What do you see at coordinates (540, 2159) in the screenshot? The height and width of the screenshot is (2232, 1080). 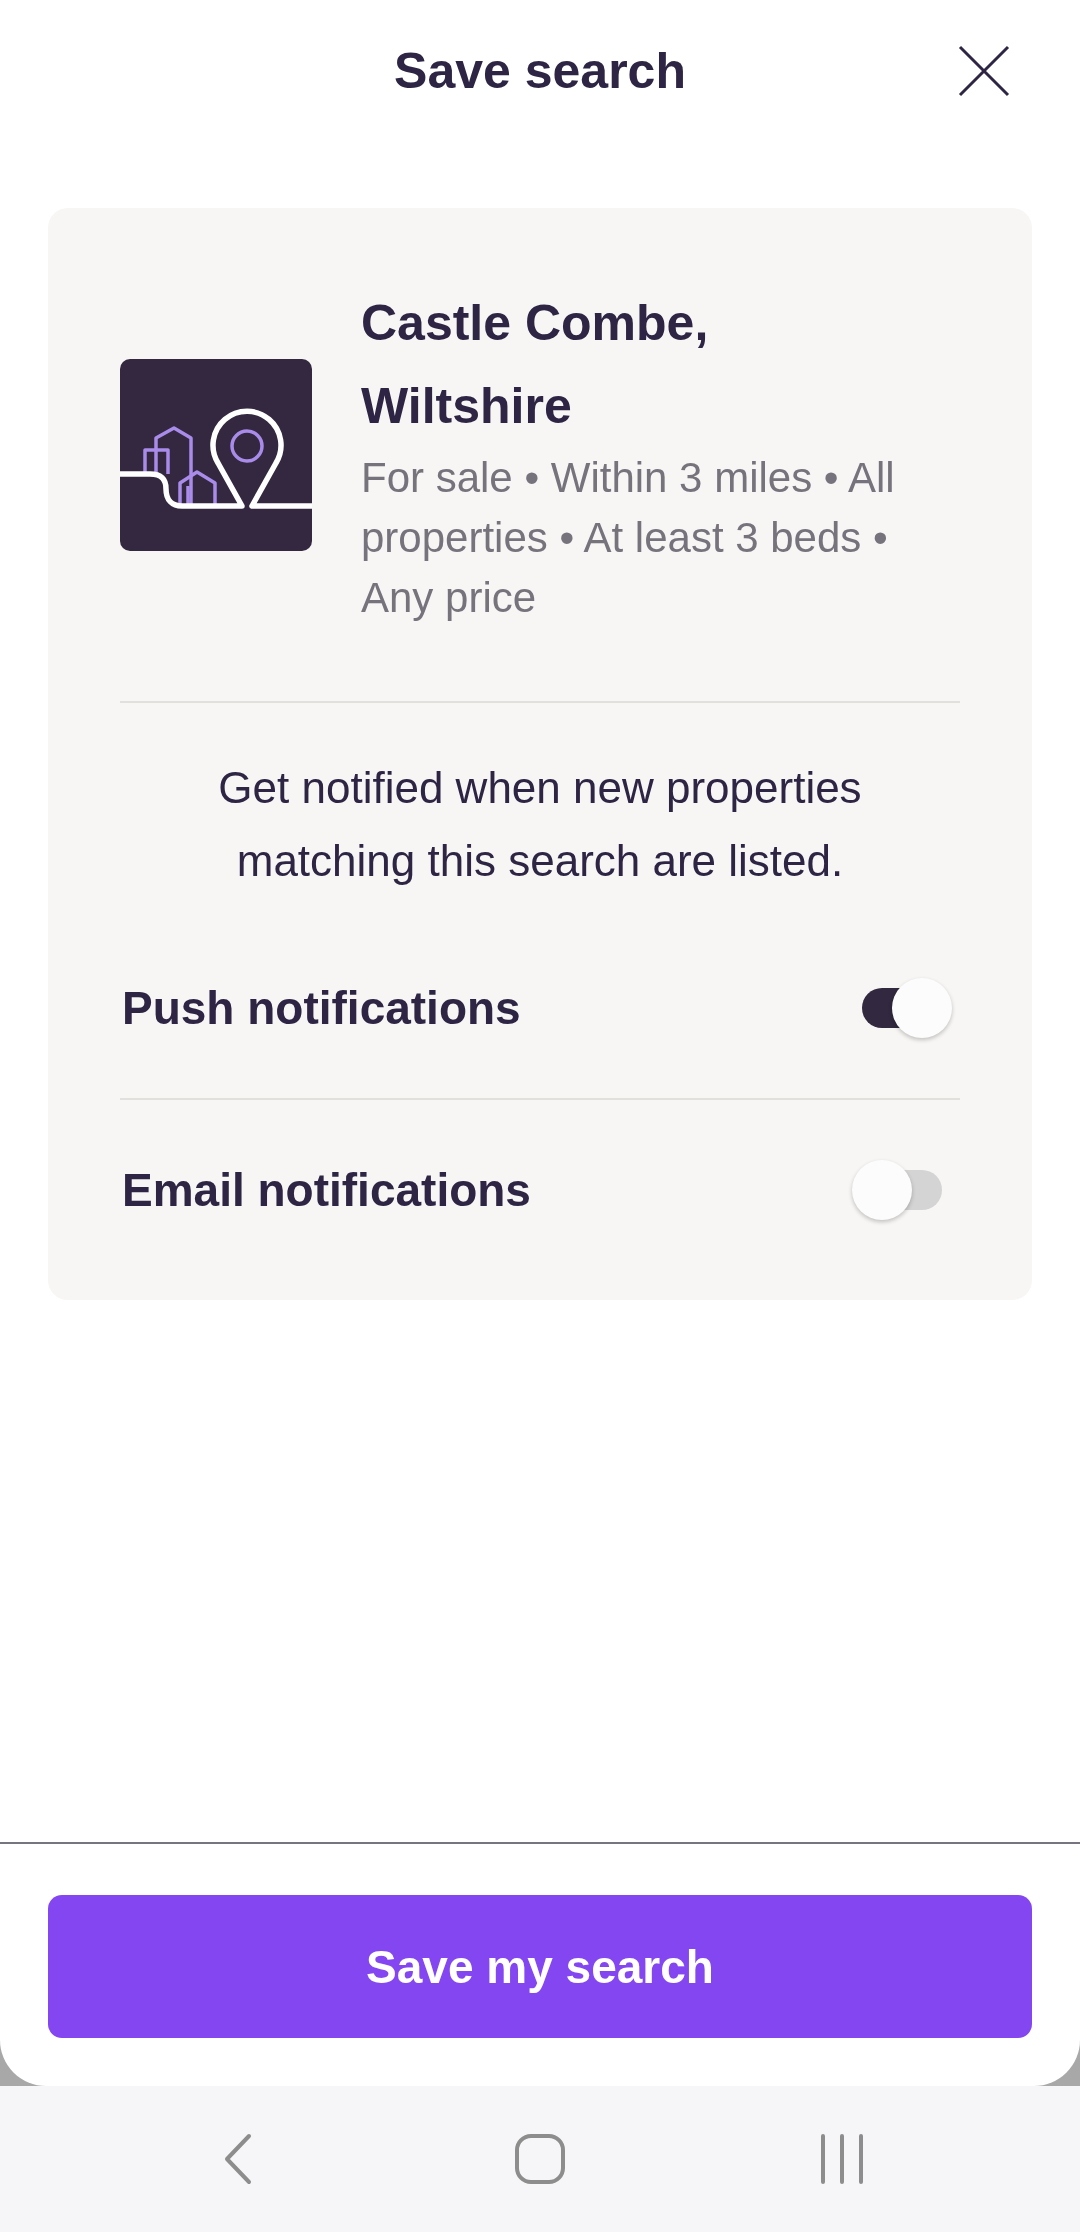 I see `home-icon` at bounding box center [540, 2159].